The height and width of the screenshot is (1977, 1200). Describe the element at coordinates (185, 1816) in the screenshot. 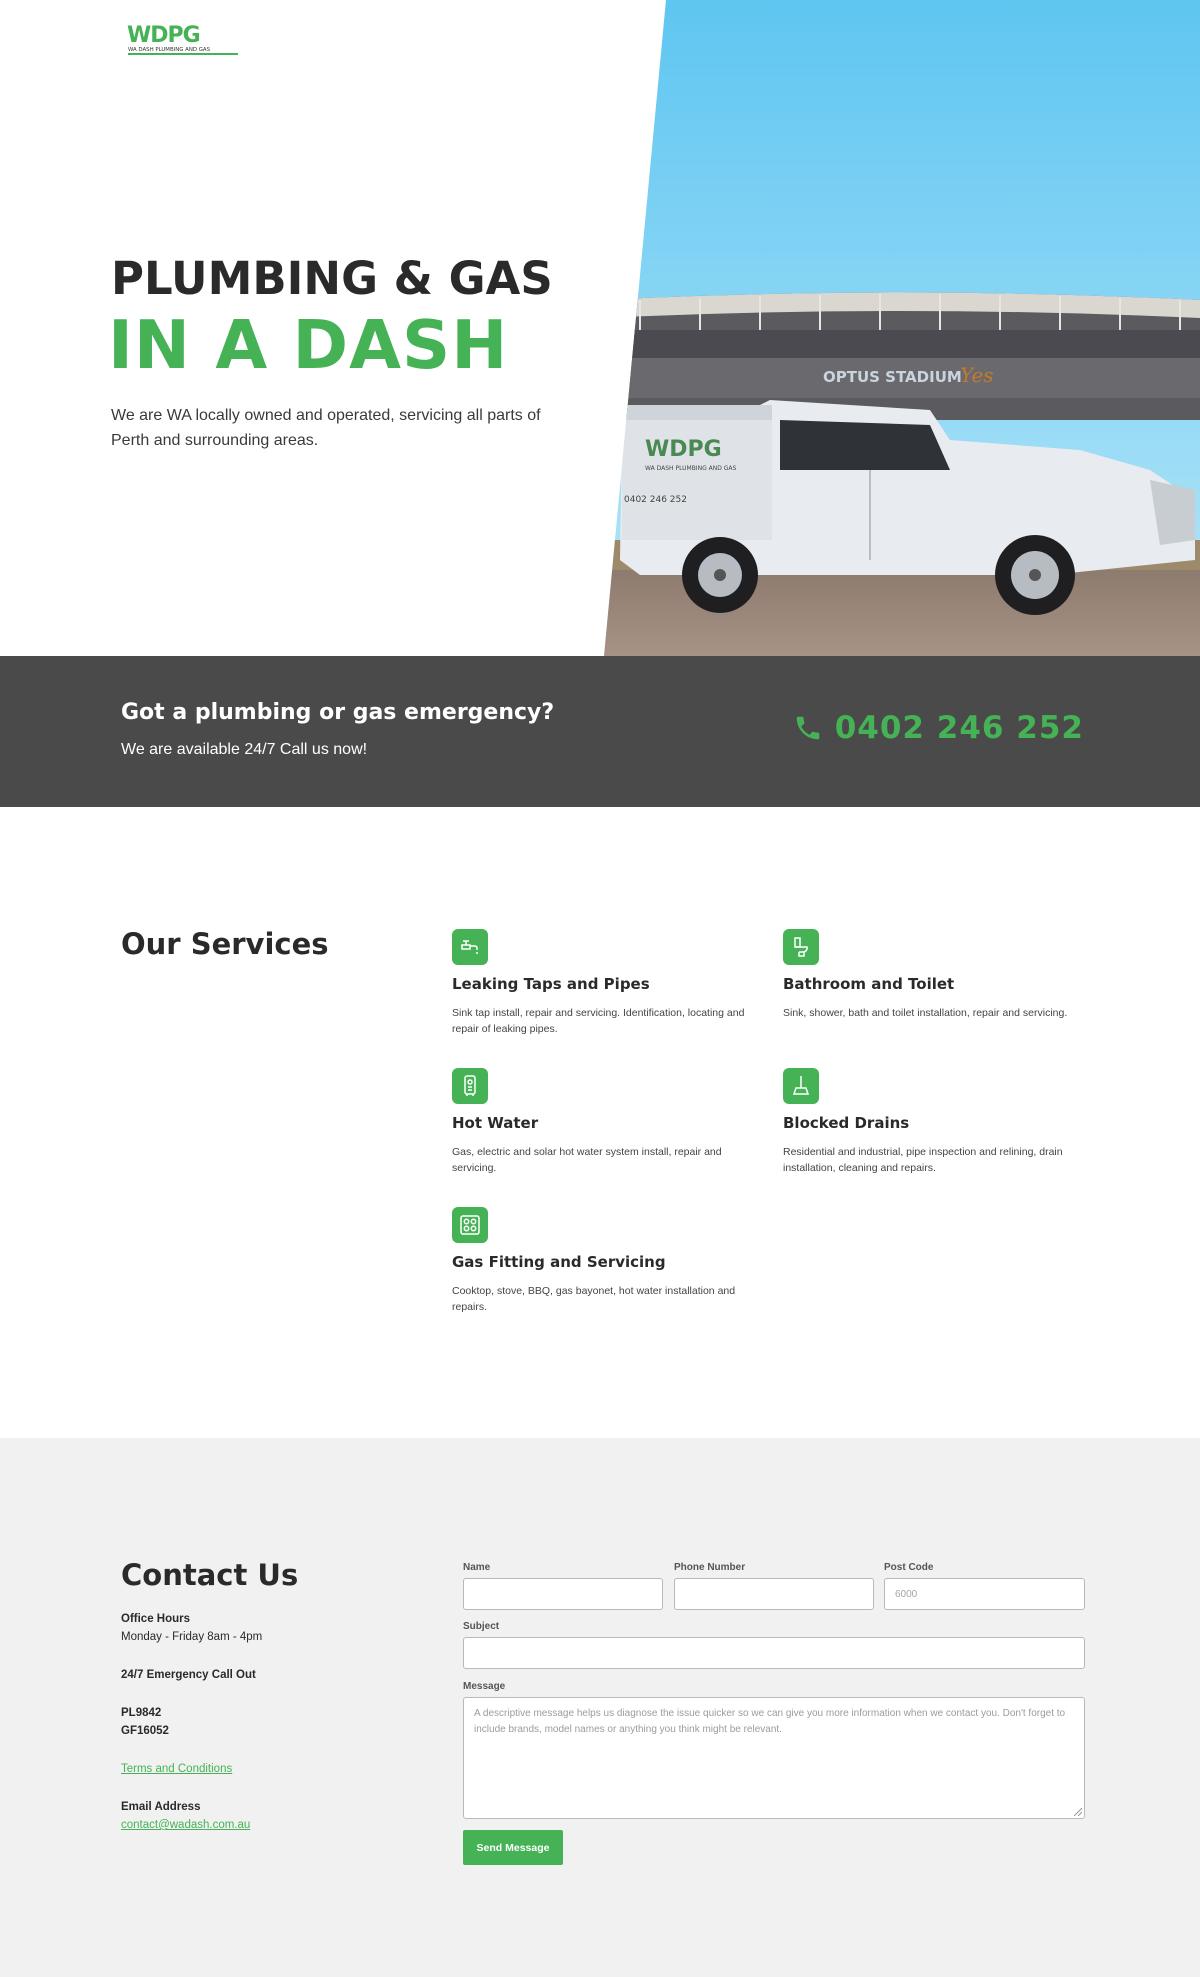

I see `email-block: Email Address contact@wadash.com.au` at that location.